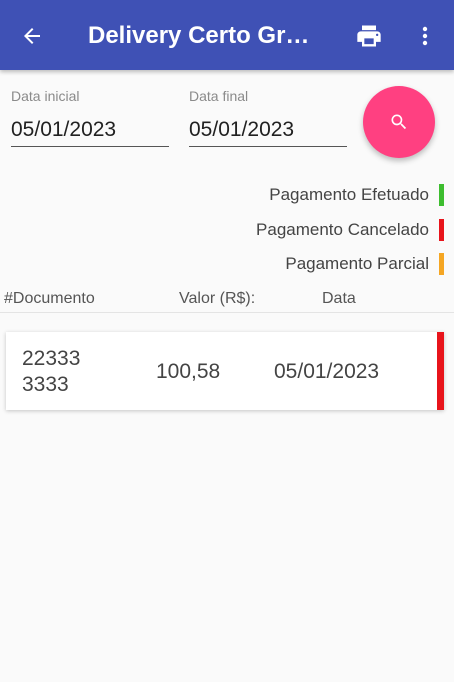 The height and width of the screenshot is (682, 454). Describe the element at coordinates (342, 229) in the screenshot. I see `legend-label: Pagamento Cancelado` at that location.